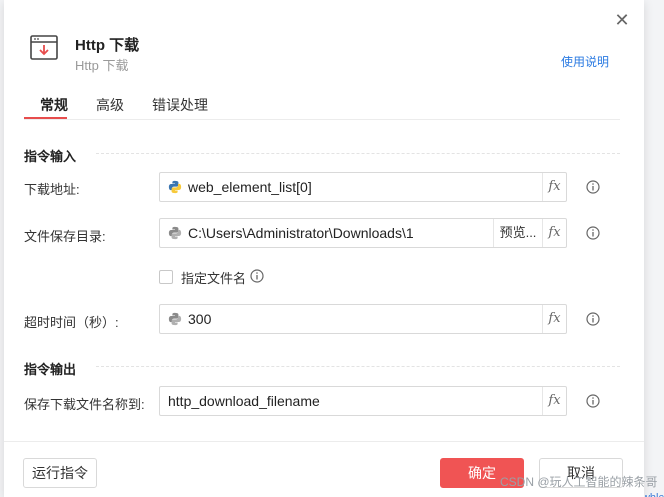 The height and width of the screenshot is (497, 664). What do you see at coordinates (60, 473) in the screenshot?
I see `run-command-button: 运行指令` at bounding box center [60, 473].